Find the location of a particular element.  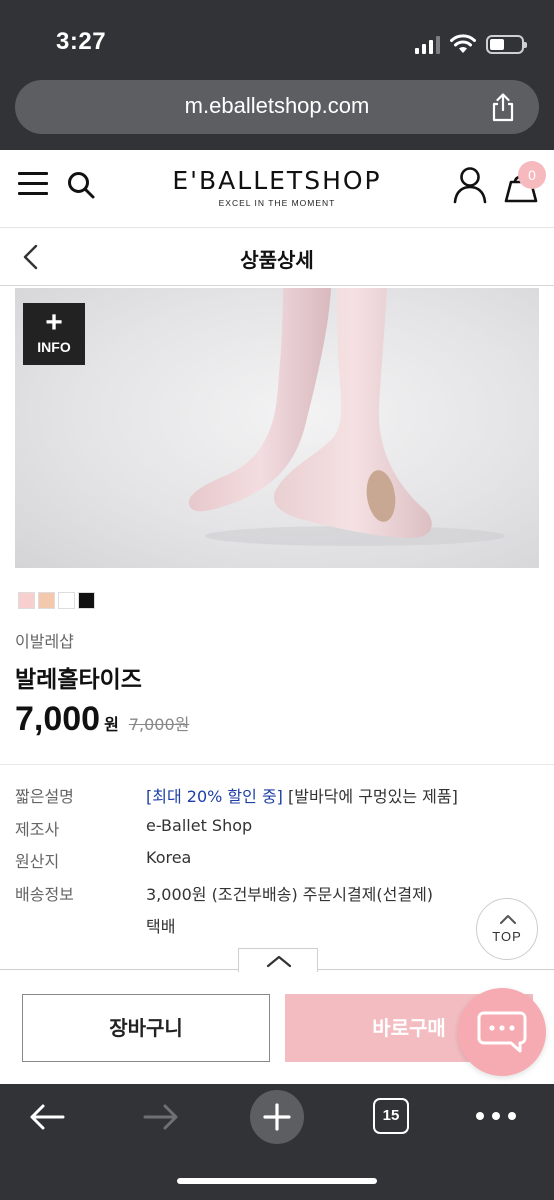

status-icons is located at coordinates (471, 43).